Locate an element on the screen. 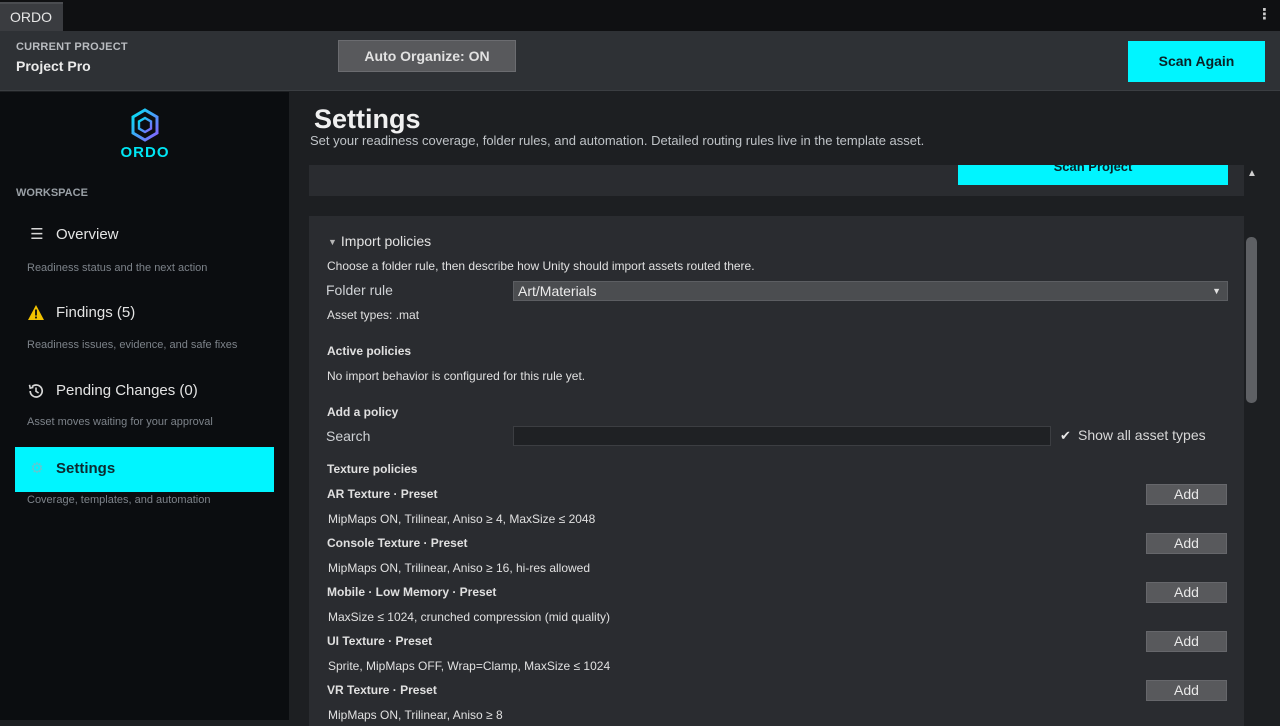 This screenshot has height=726, width=1280. list-icon: ☰ is located at coordinates (37, 234).